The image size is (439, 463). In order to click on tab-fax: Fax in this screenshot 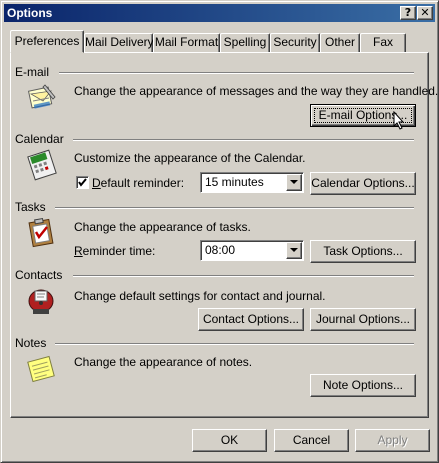, I will do `click(383, 42)`.